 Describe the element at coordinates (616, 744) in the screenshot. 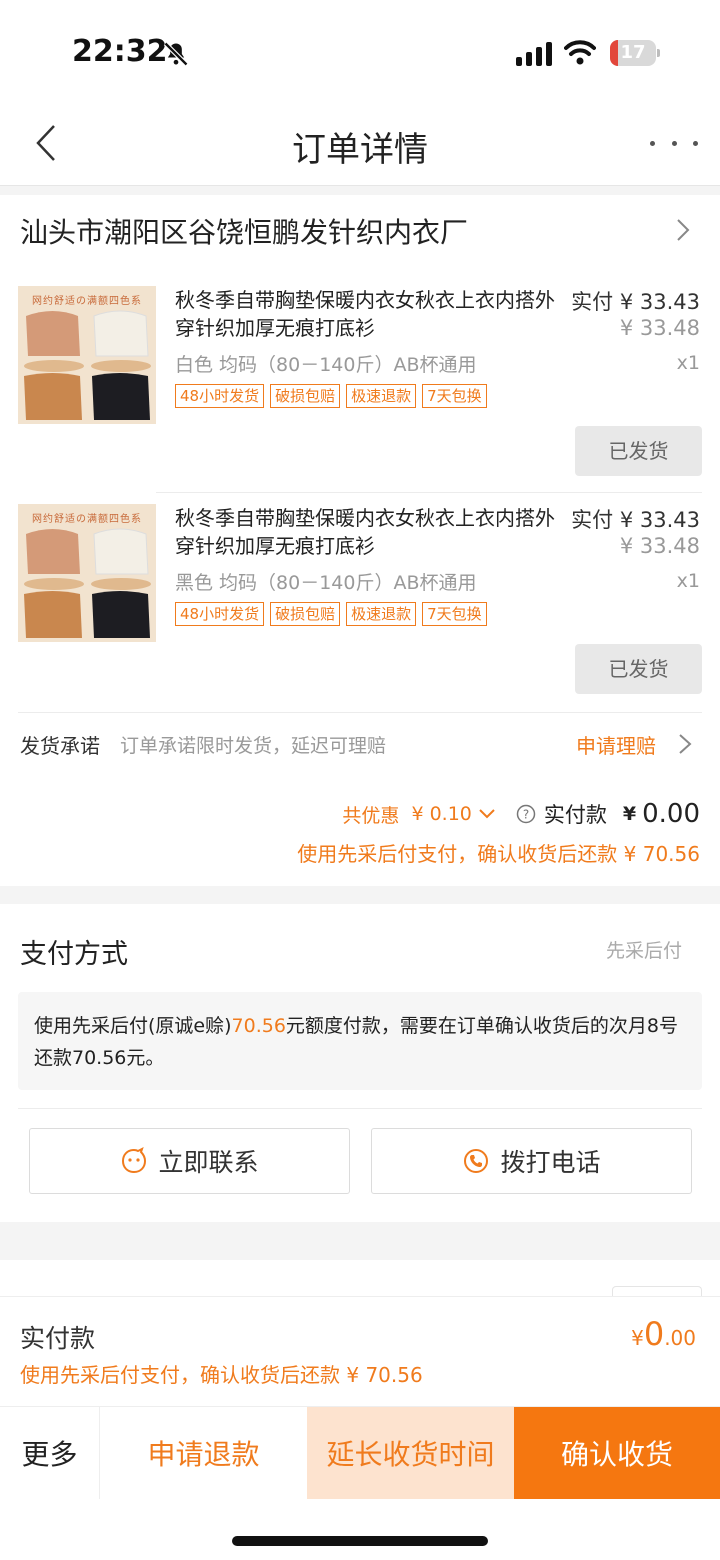

I see `apply-claim-link: 申请理赔` at that location.